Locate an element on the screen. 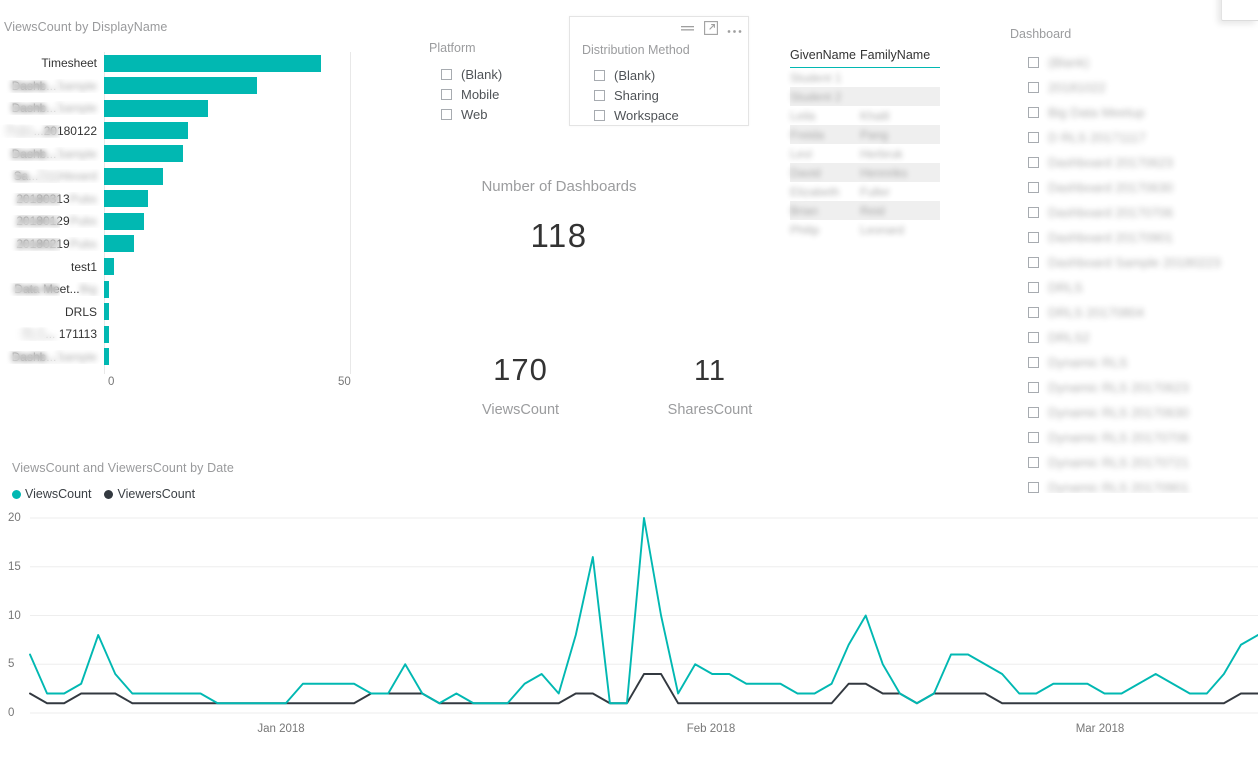  slicer-item: Web is located at coordinates (495, 114).